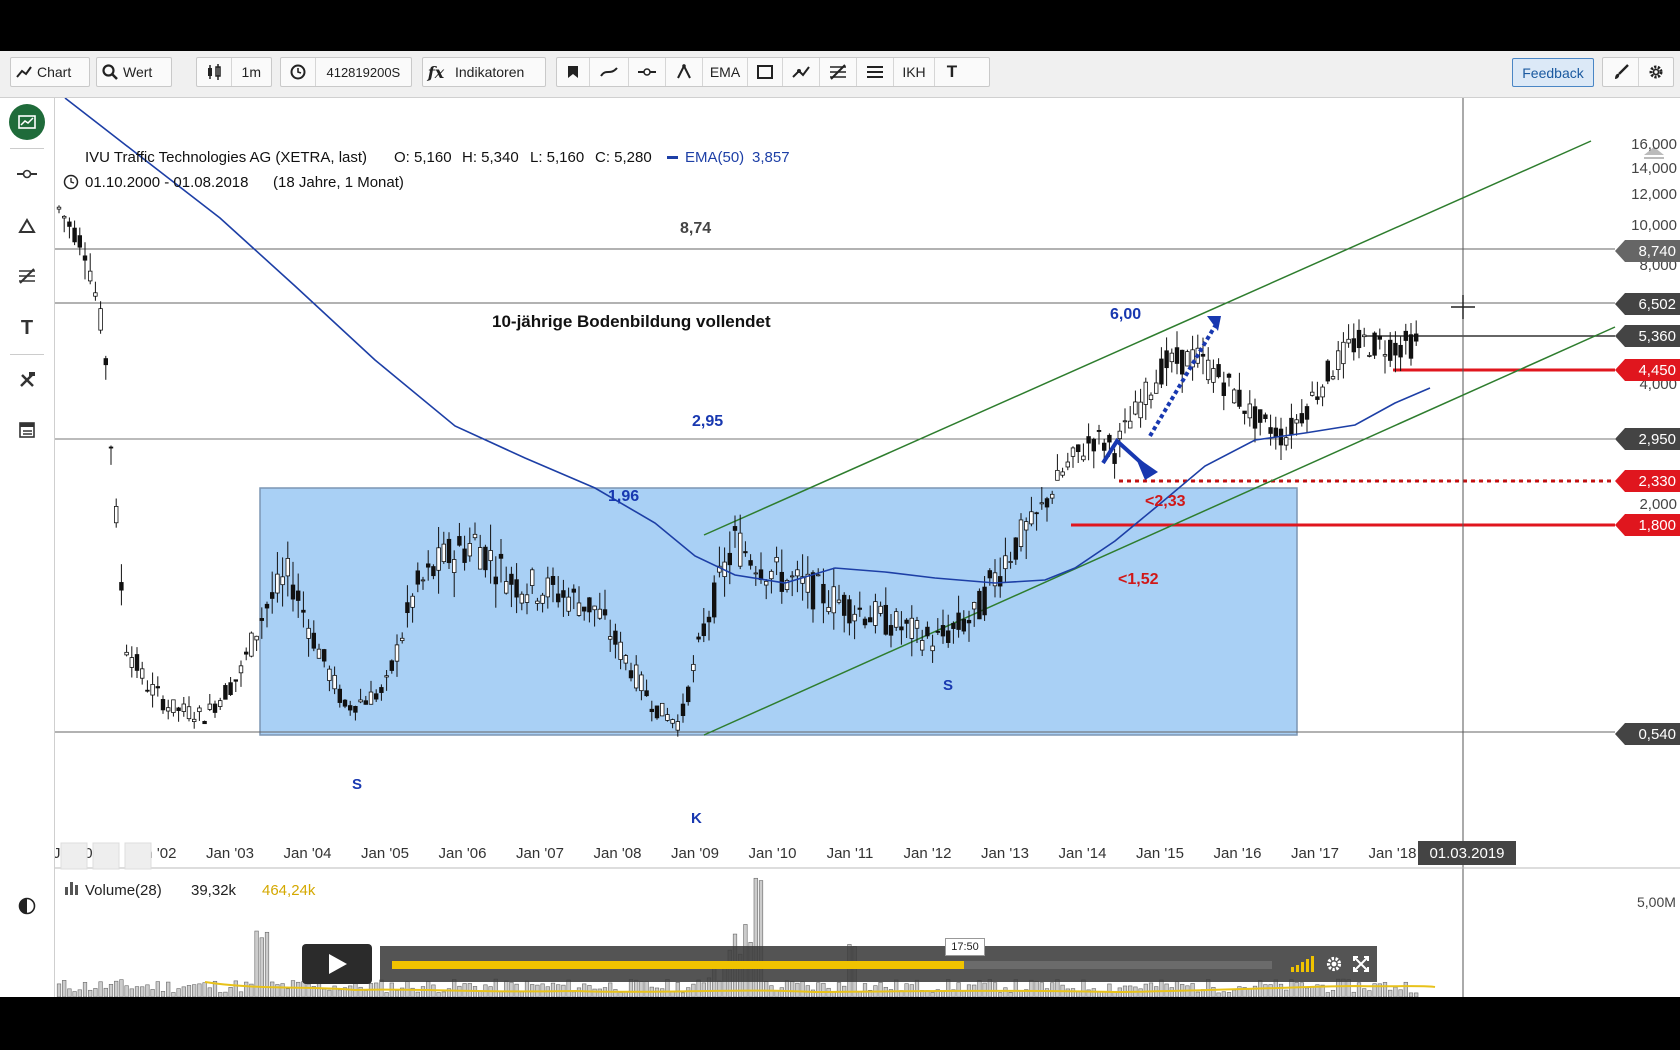  I want to click on text-tool: T, so click(952, 72).